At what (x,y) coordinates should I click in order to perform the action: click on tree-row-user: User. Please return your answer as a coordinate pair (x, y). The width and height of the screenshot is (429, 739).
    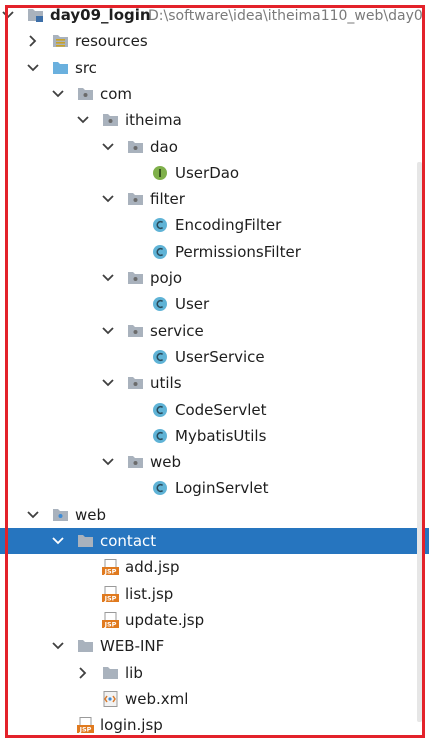
    Looking at the image, I should click on (214, 304).